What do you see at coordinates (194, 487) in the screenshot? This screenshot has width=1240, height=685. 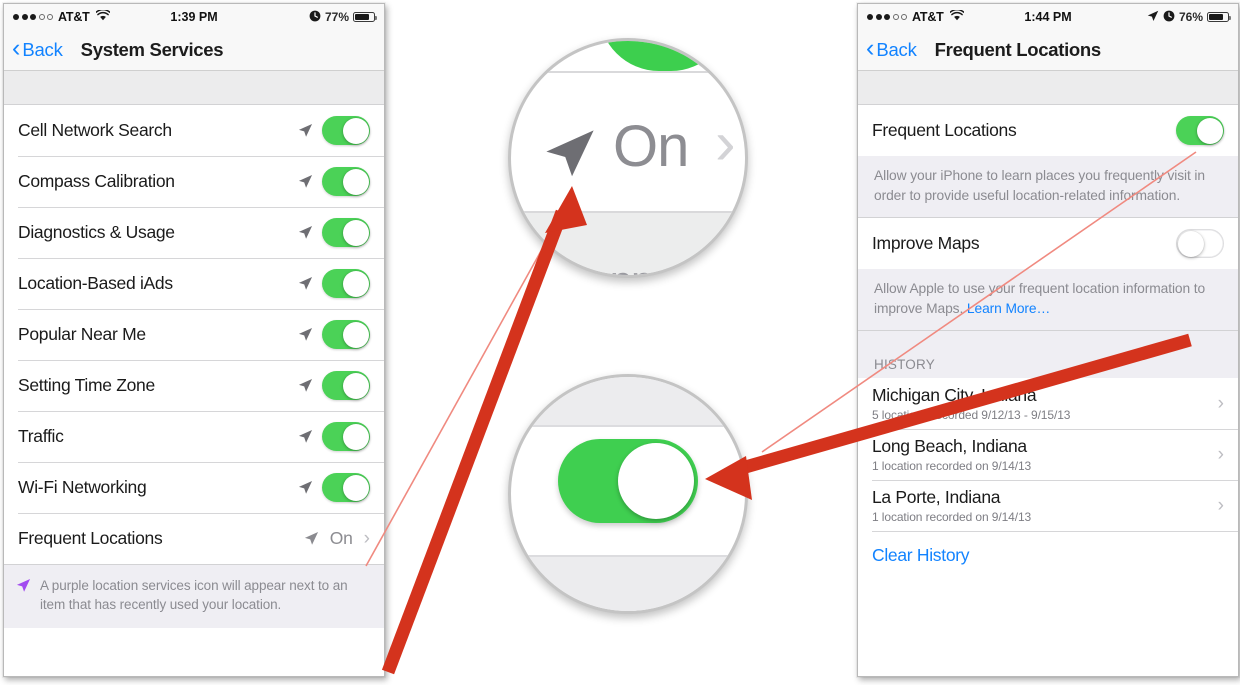 I see `row-wifi-networking: Wi-Fi Networking` at bounding box center [194, 487].